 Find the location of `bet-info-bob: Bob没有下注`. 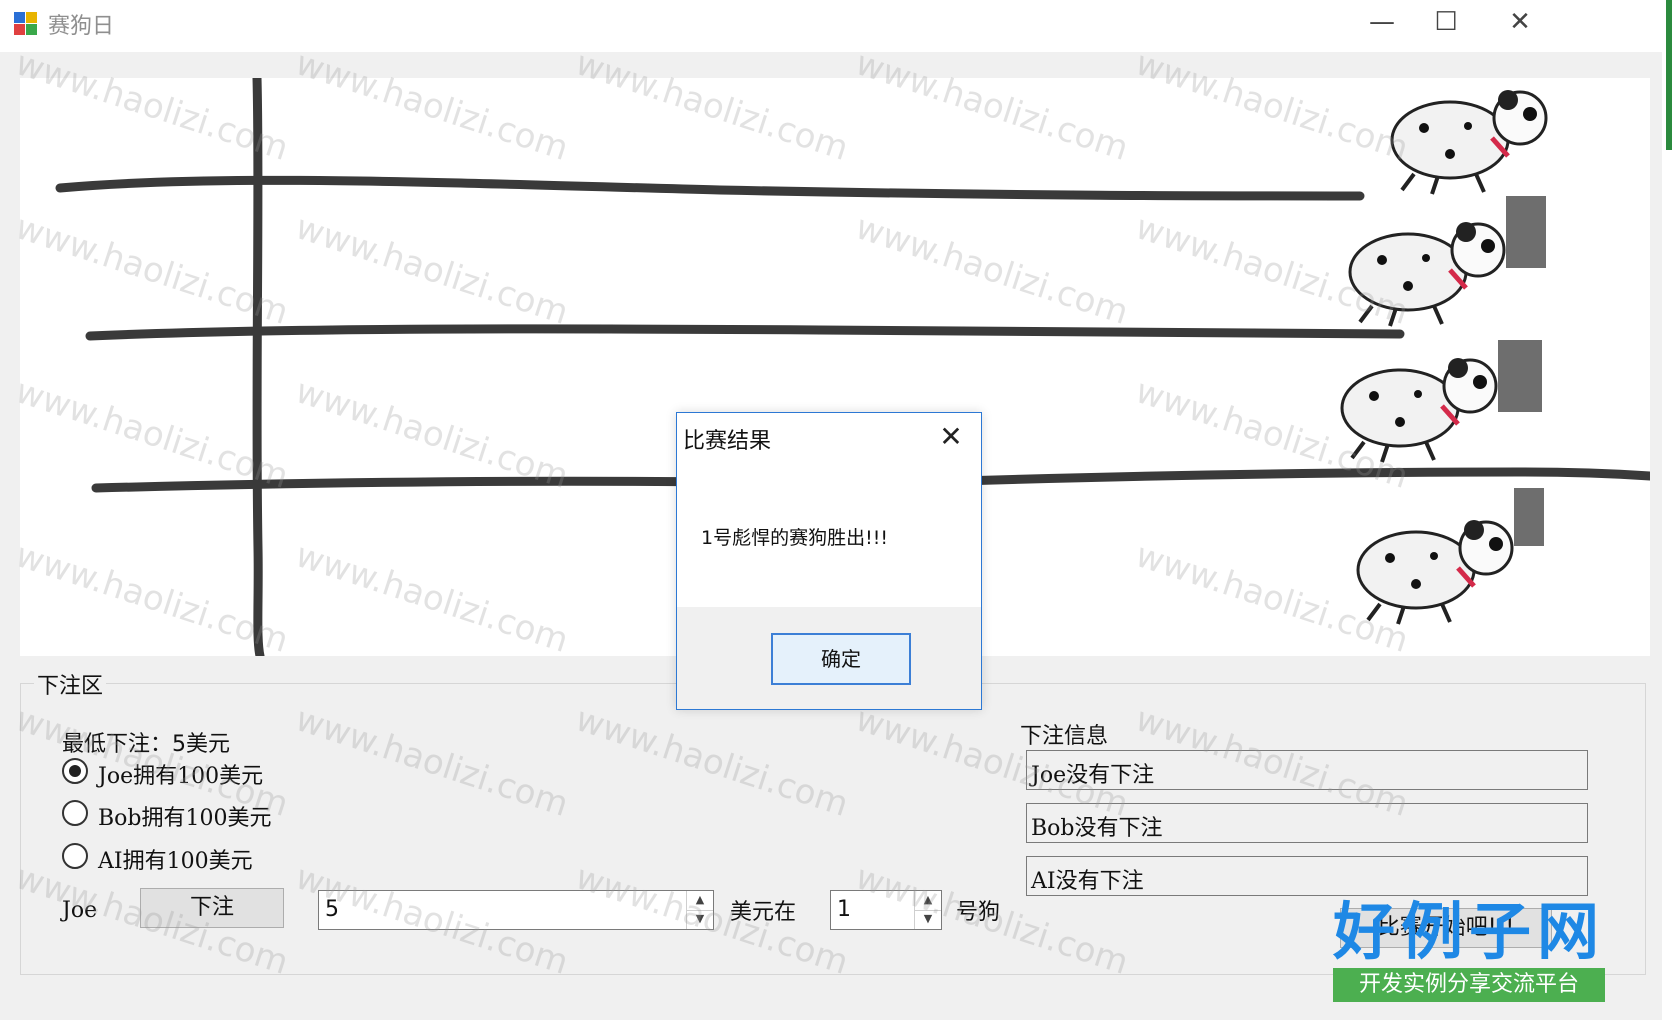

bet-info-bob: Bob没有下注 is located at coordinates (1307, 823).